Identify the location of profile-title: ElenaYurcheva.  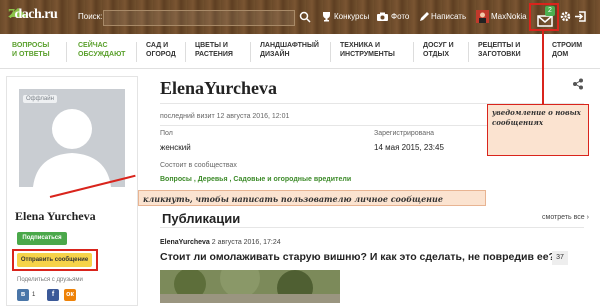
(219, 88).